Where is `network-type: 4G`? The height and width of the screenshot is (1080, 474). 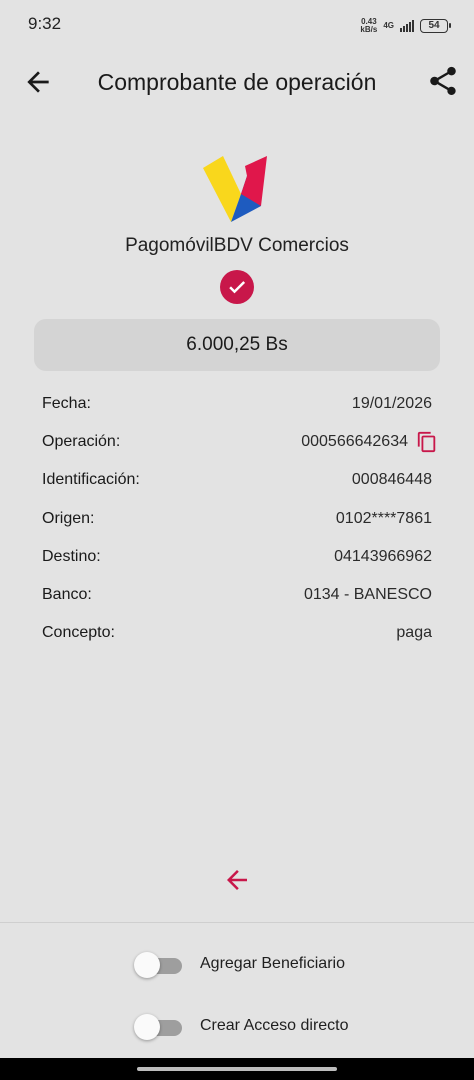
network-type: 4G is located at coordinates (388, 26).